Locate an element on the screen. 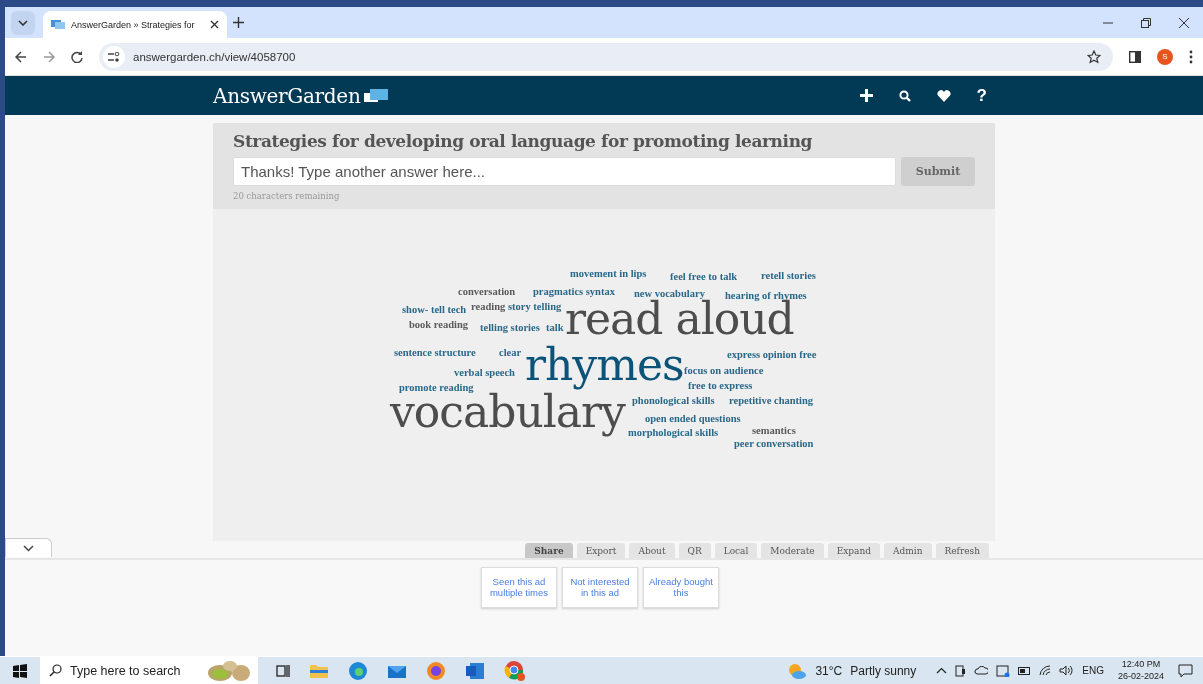 The height and width of the screenshot is (684, 1203). task-view-icon is located at coordinates (283, 670).